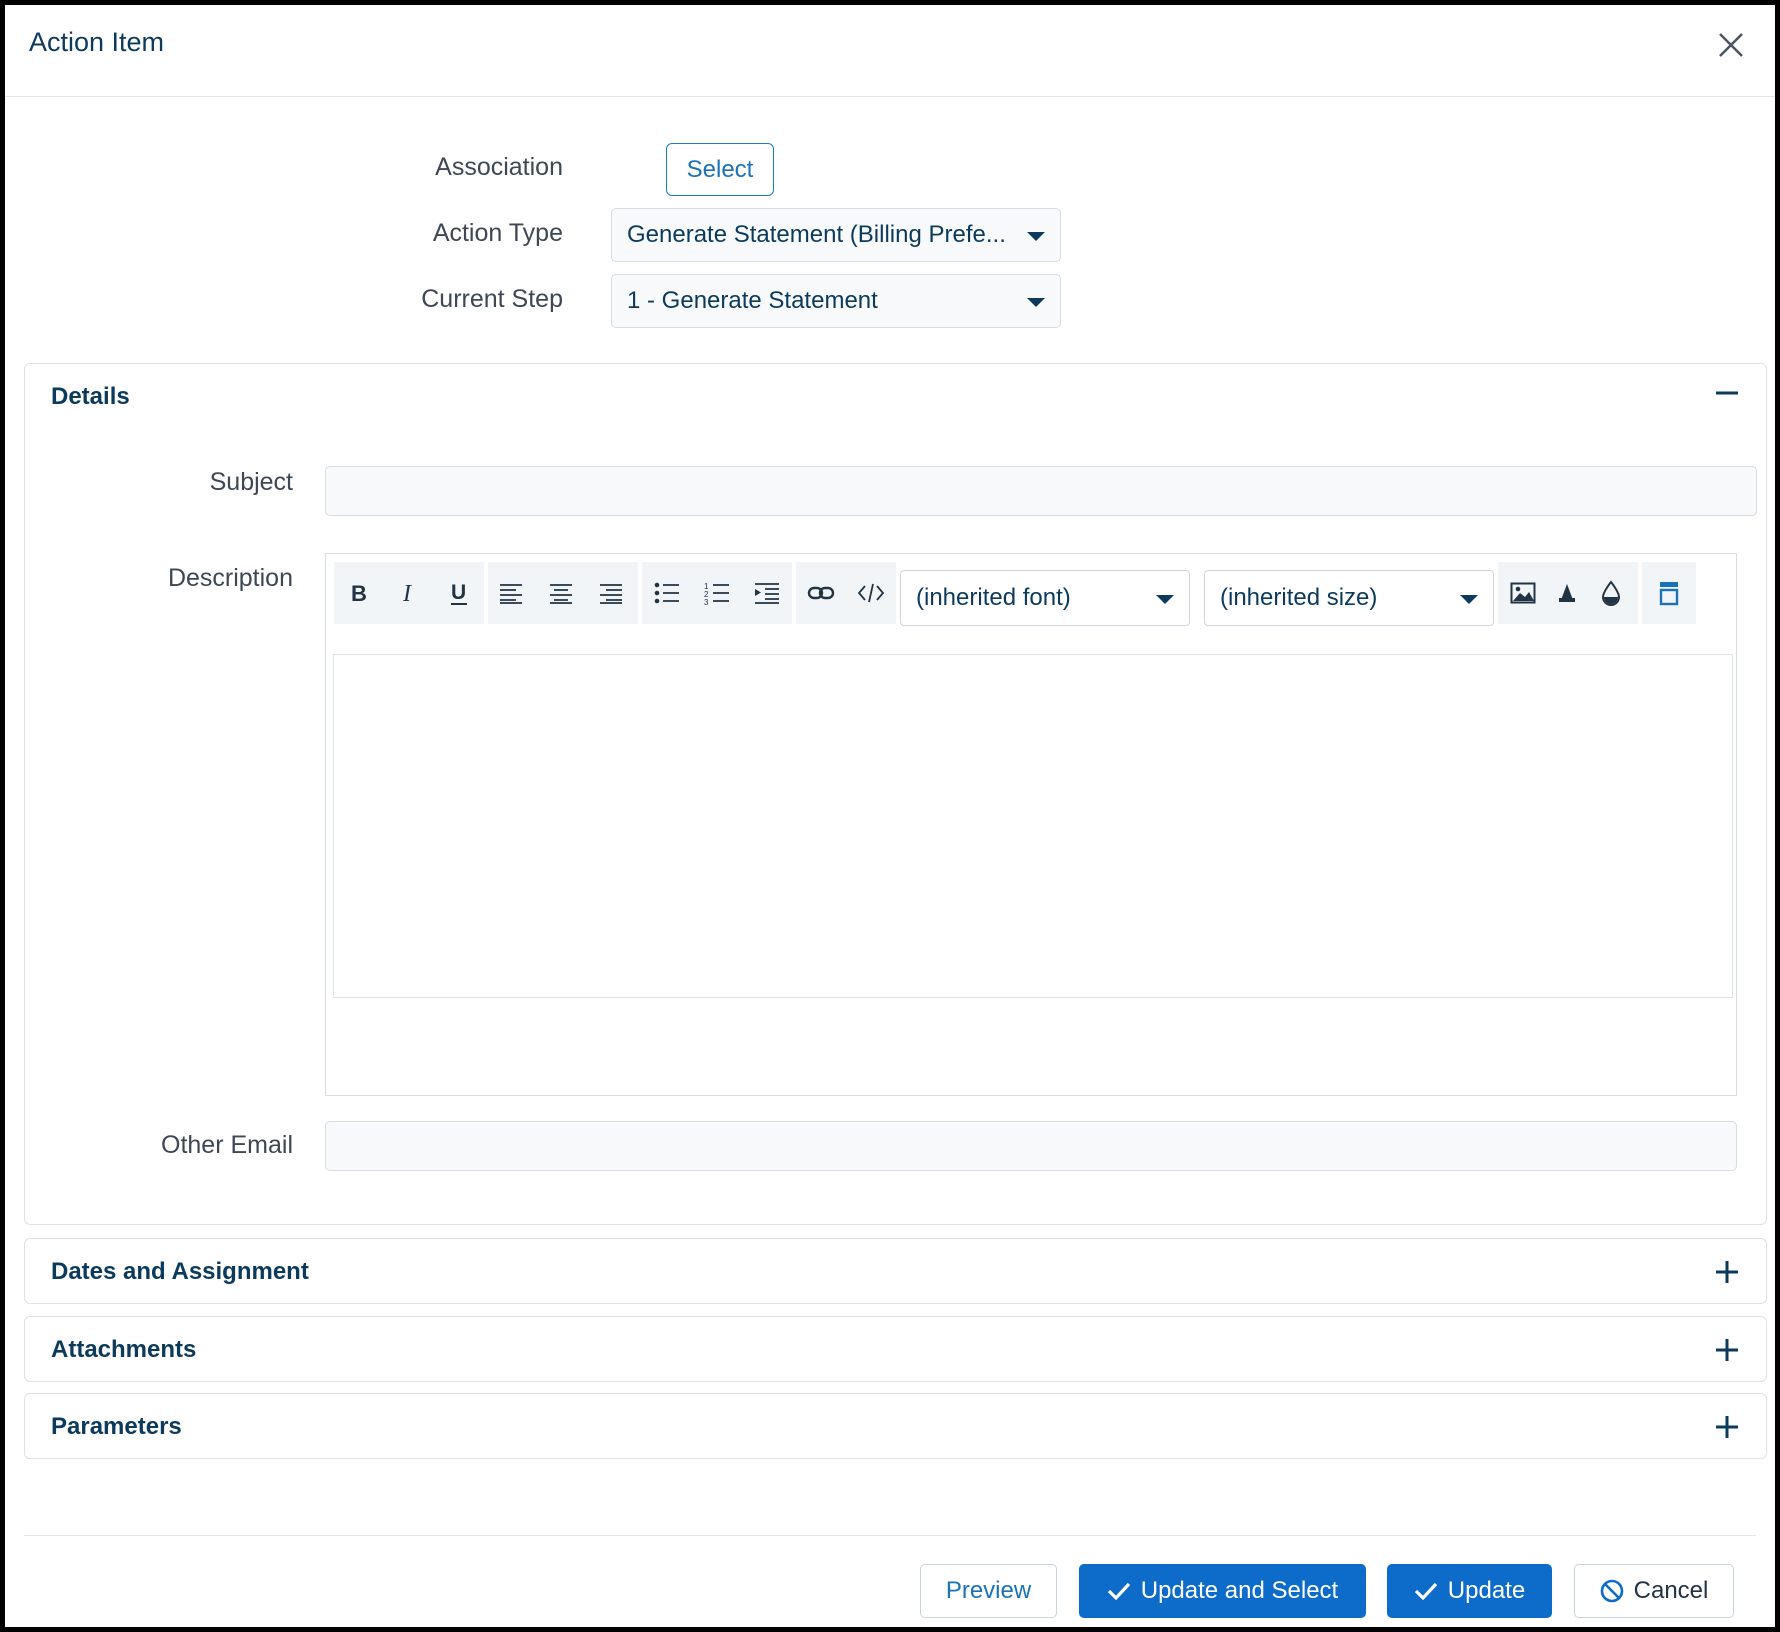 The width and height of the screenshot is (1780, 1632). I want to click on code-icon, so click(871, 593).